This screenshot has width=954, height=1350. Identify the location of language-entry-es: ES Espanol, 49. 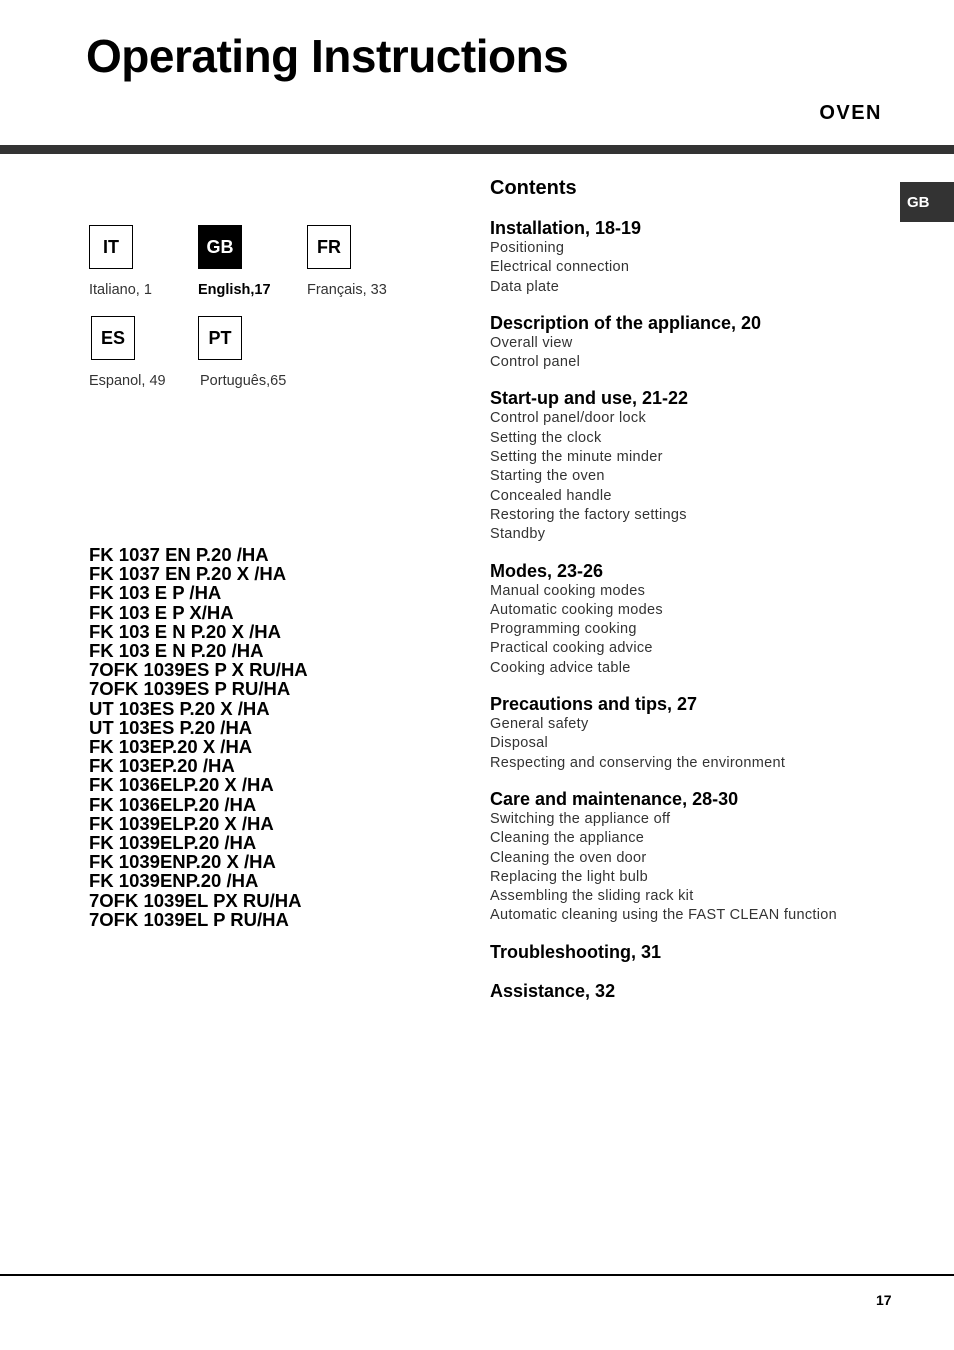
(149, 352).